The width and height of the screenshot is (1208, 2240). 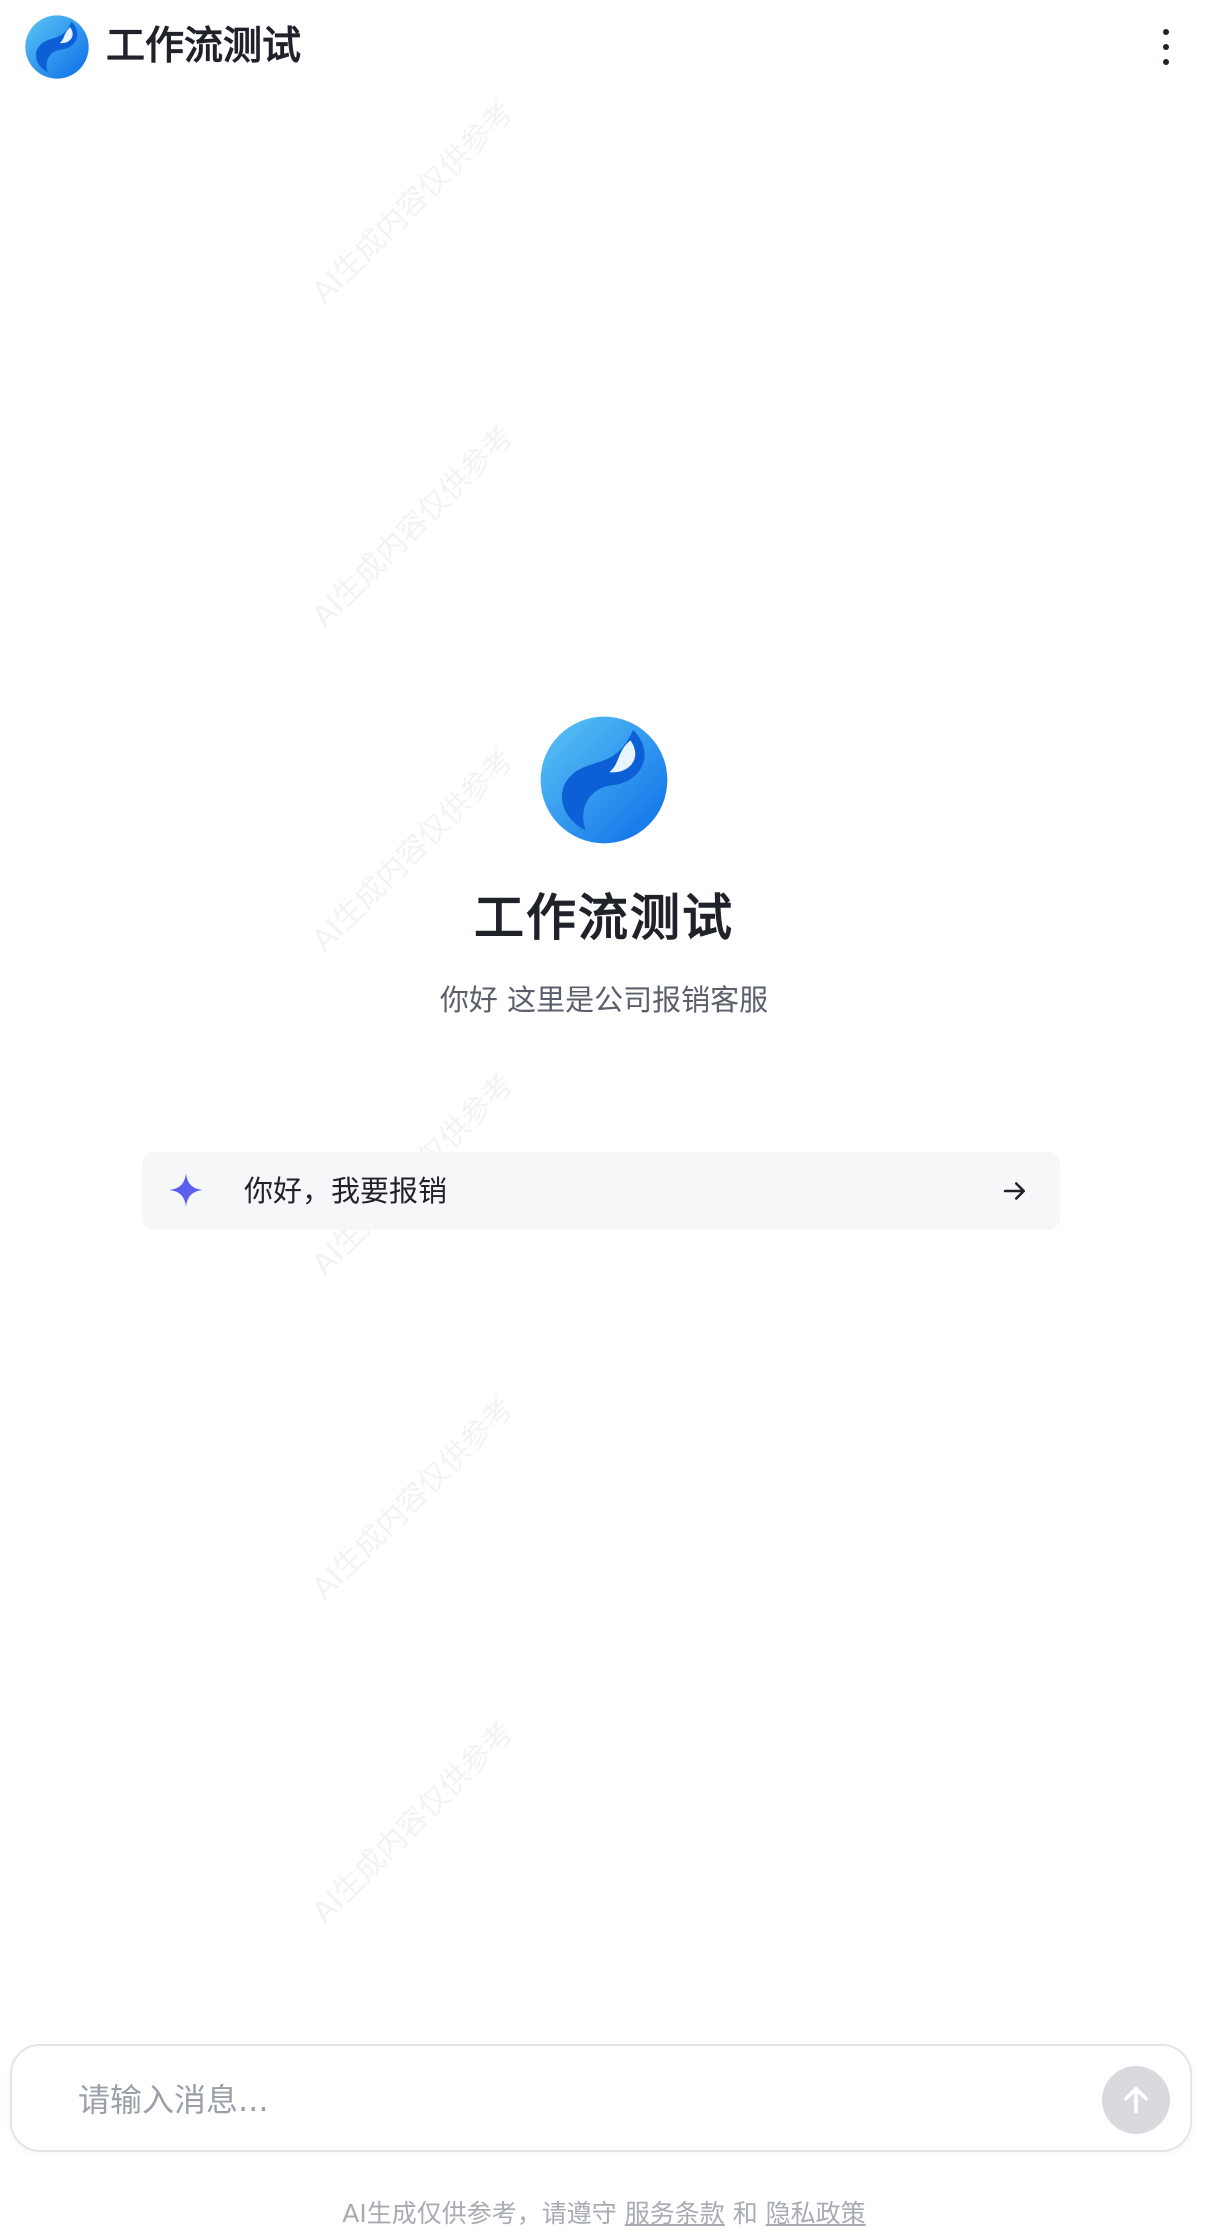 I want to click on bot-name: 工作流测试, so click(x=604, y=918).